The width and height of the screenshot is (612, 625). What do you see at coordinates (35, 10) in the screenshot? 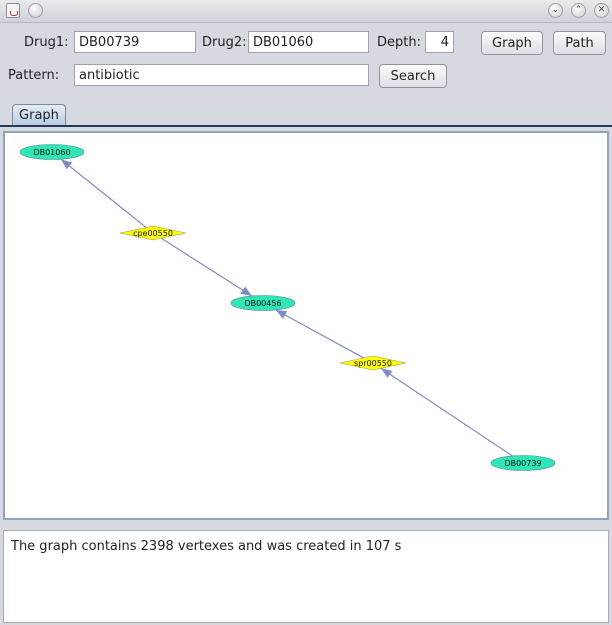
I see `window-menu-icon` at bounding box center [35, 10].